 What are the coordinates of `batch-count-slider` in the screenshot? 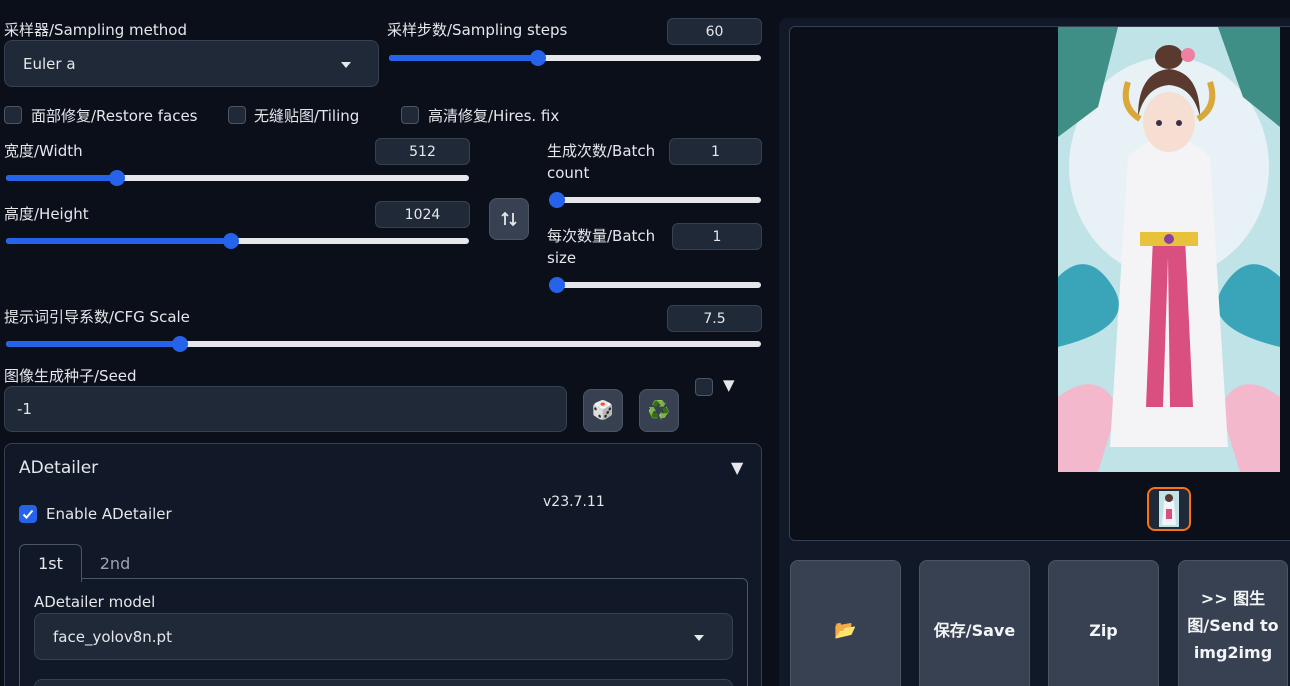 It's located at (655, 200).